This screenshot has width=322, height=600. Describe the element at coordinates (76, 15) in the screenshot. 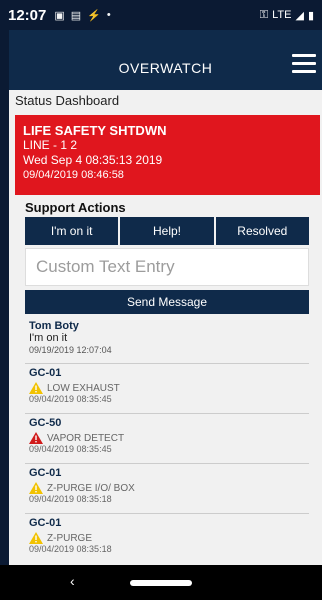

I see `message-icon: ▤` at that location.